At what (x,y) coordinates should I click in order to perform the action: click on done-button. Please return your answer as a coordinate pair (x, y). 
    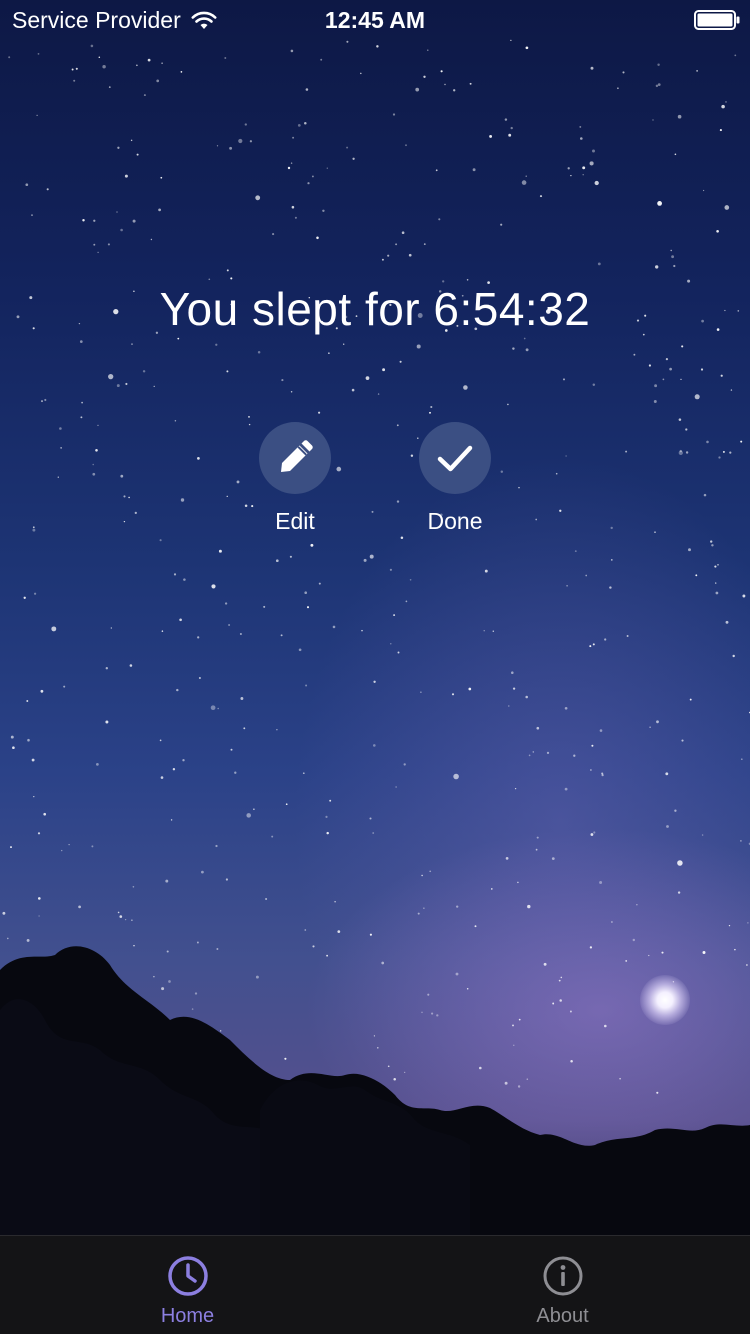
    Looking at the image, I should click on (455, 458).